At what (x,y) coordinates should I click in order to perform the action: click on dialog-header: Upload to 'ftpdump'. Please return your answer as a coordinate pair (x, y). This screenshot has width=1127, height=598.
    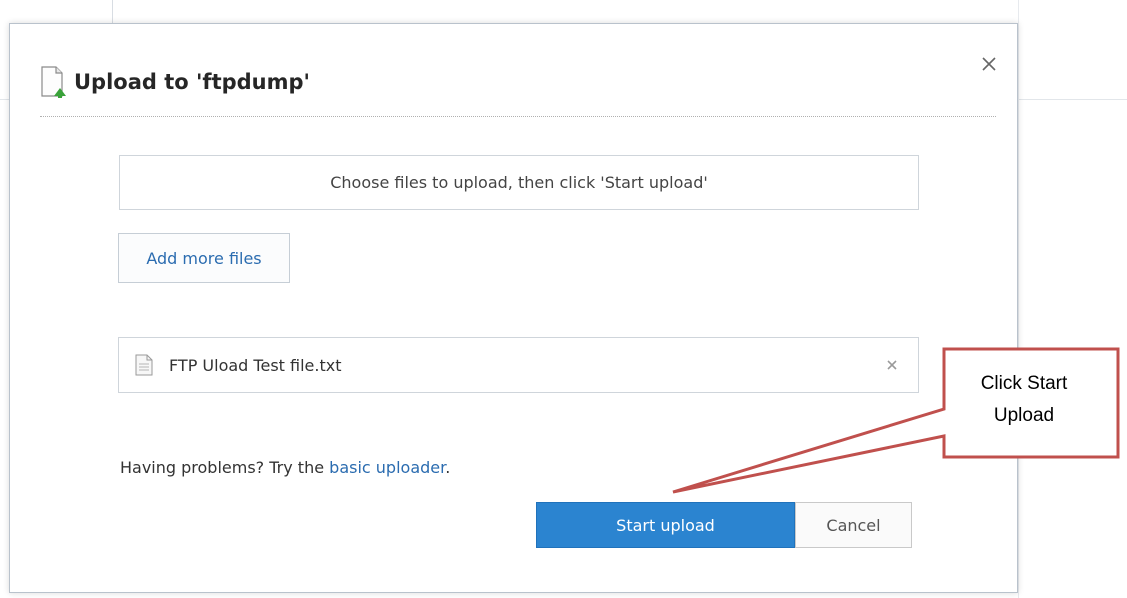
    Looking at the image, I should click on (175, 82).